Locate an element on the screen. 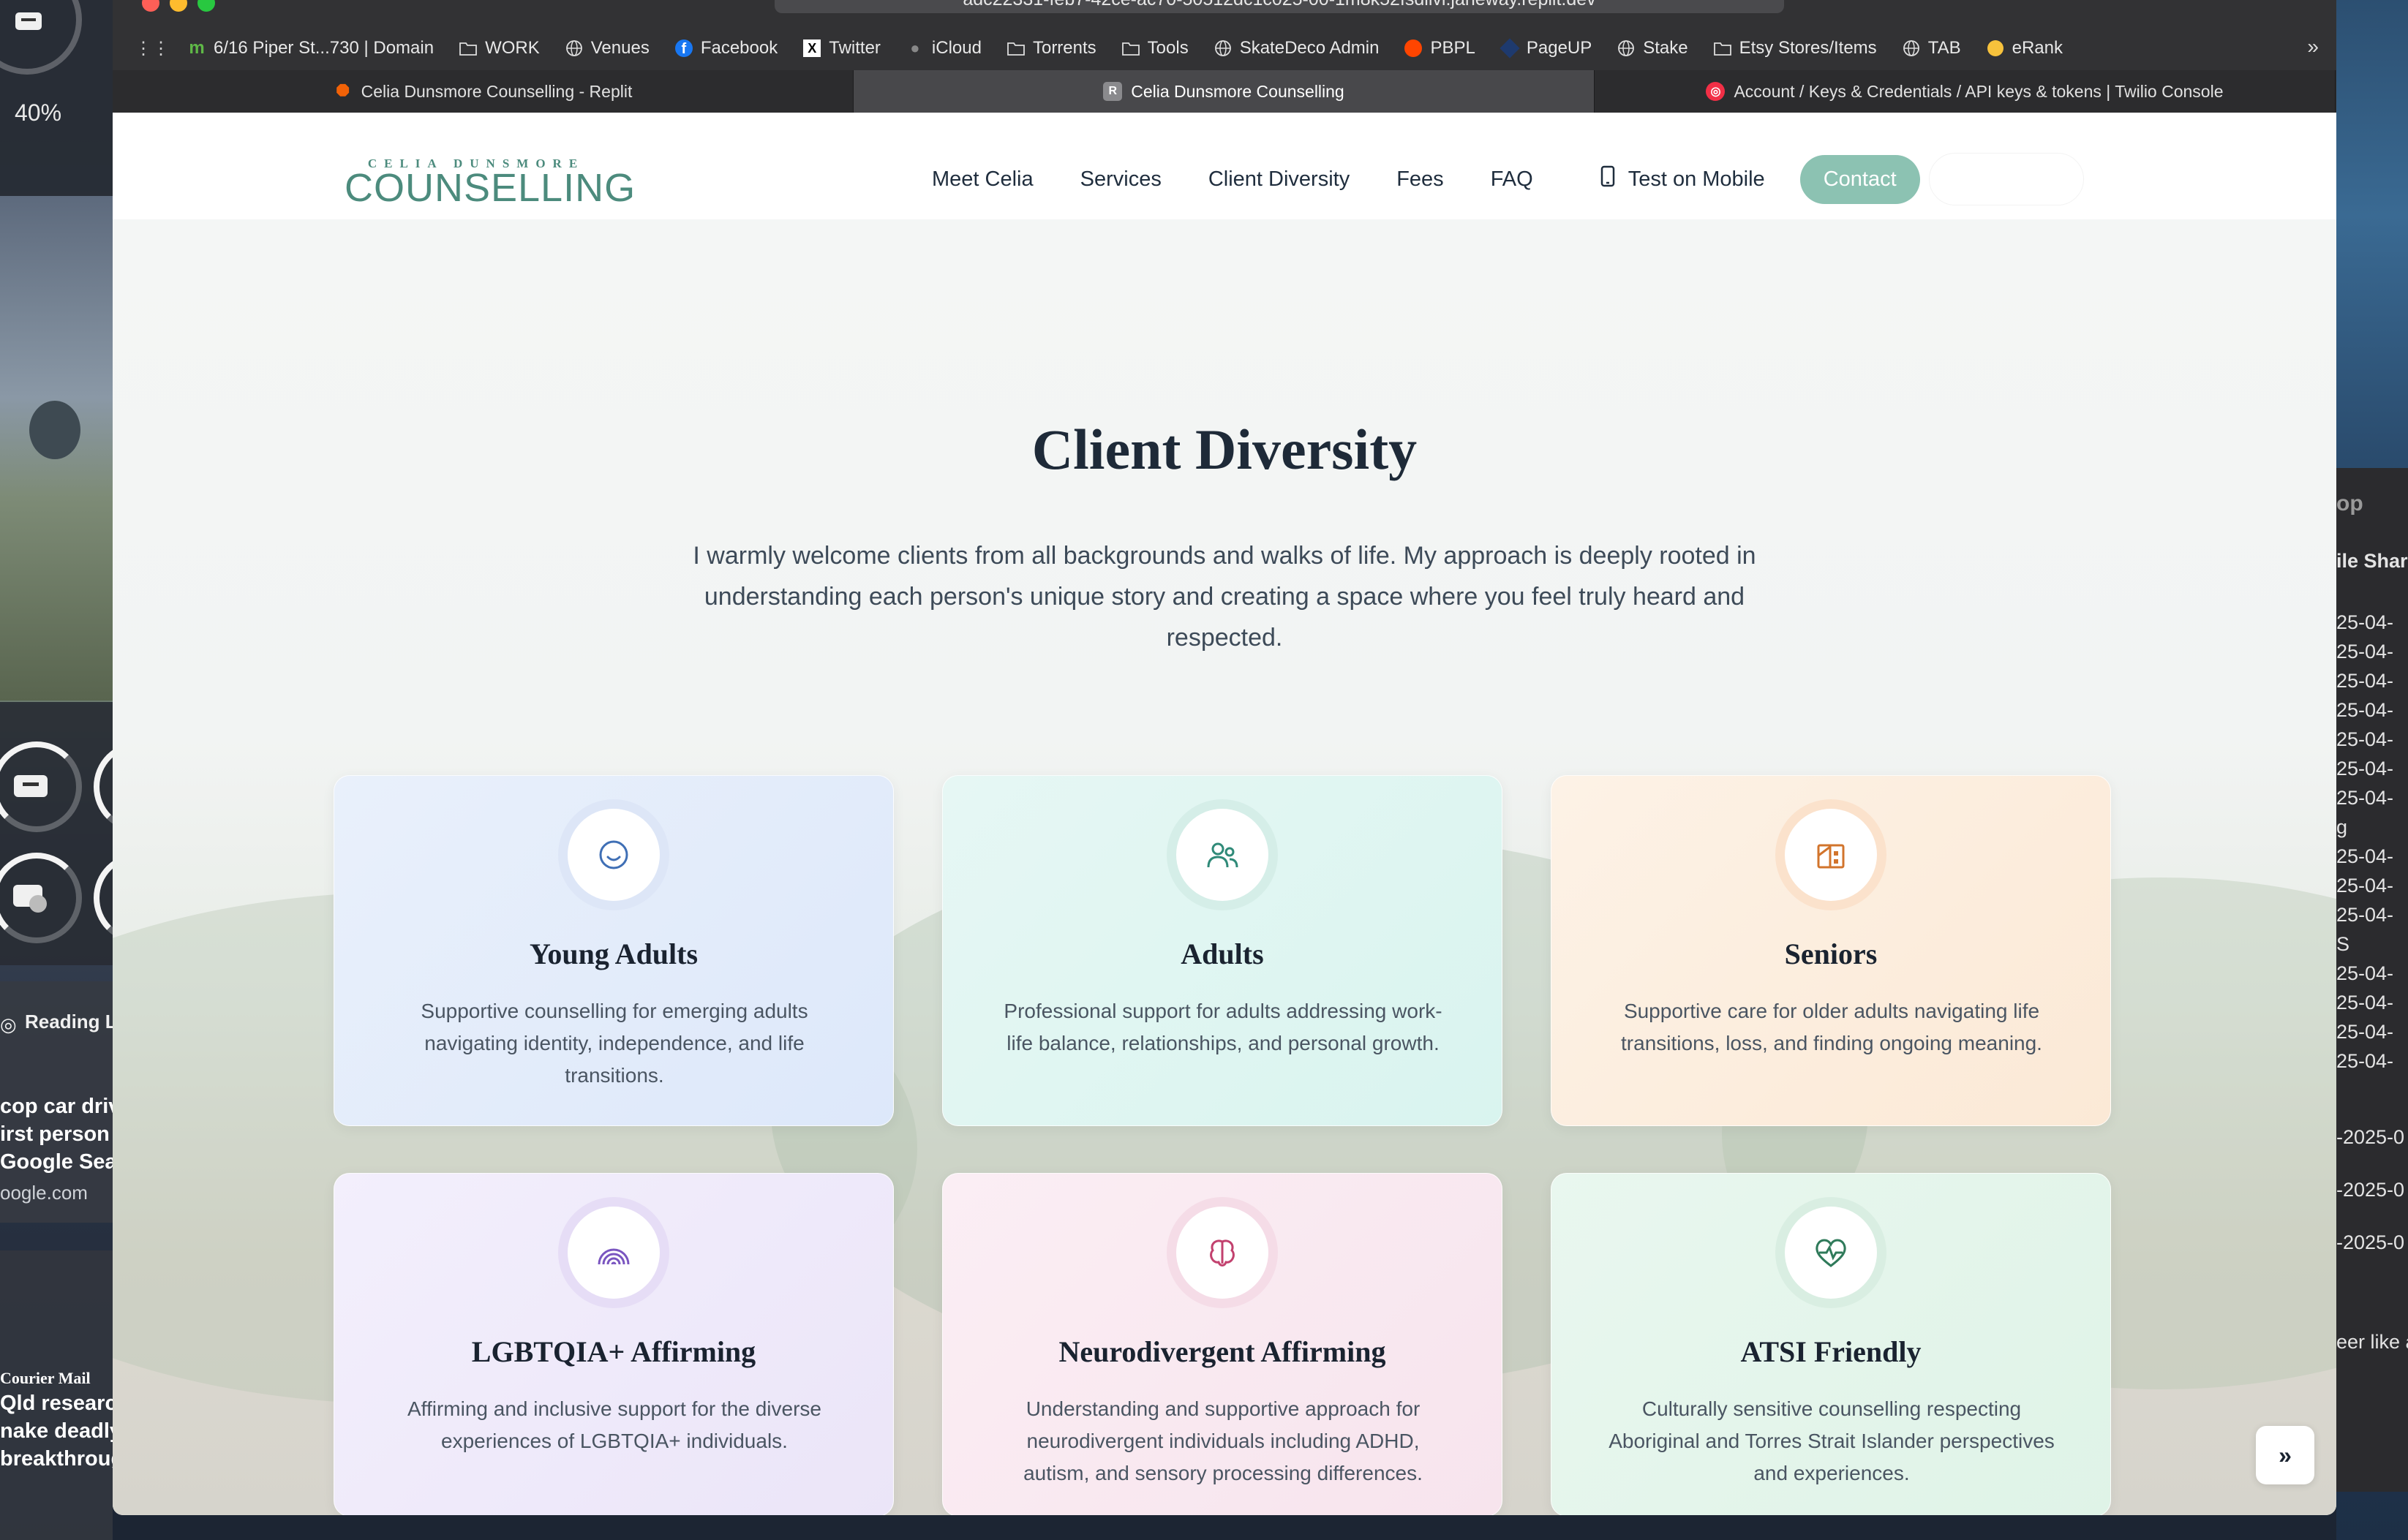 The width and height of the screenshot is (2408, 1540). panel-row: g is located at coordinates (2342, 827).